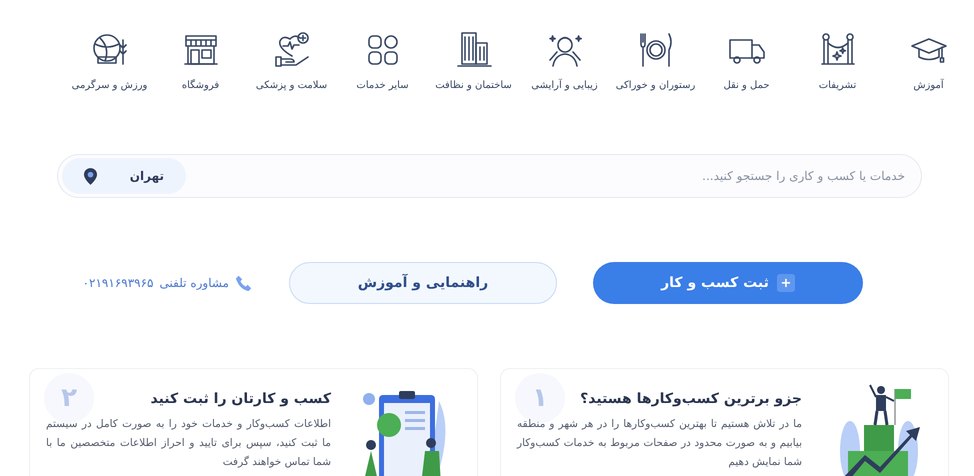 The image size is (974, 476). Describe the element at coordinates (240, 399) in the screenshot. I see `card-title: کسب و کارتان را ثبت کنید` at that location.